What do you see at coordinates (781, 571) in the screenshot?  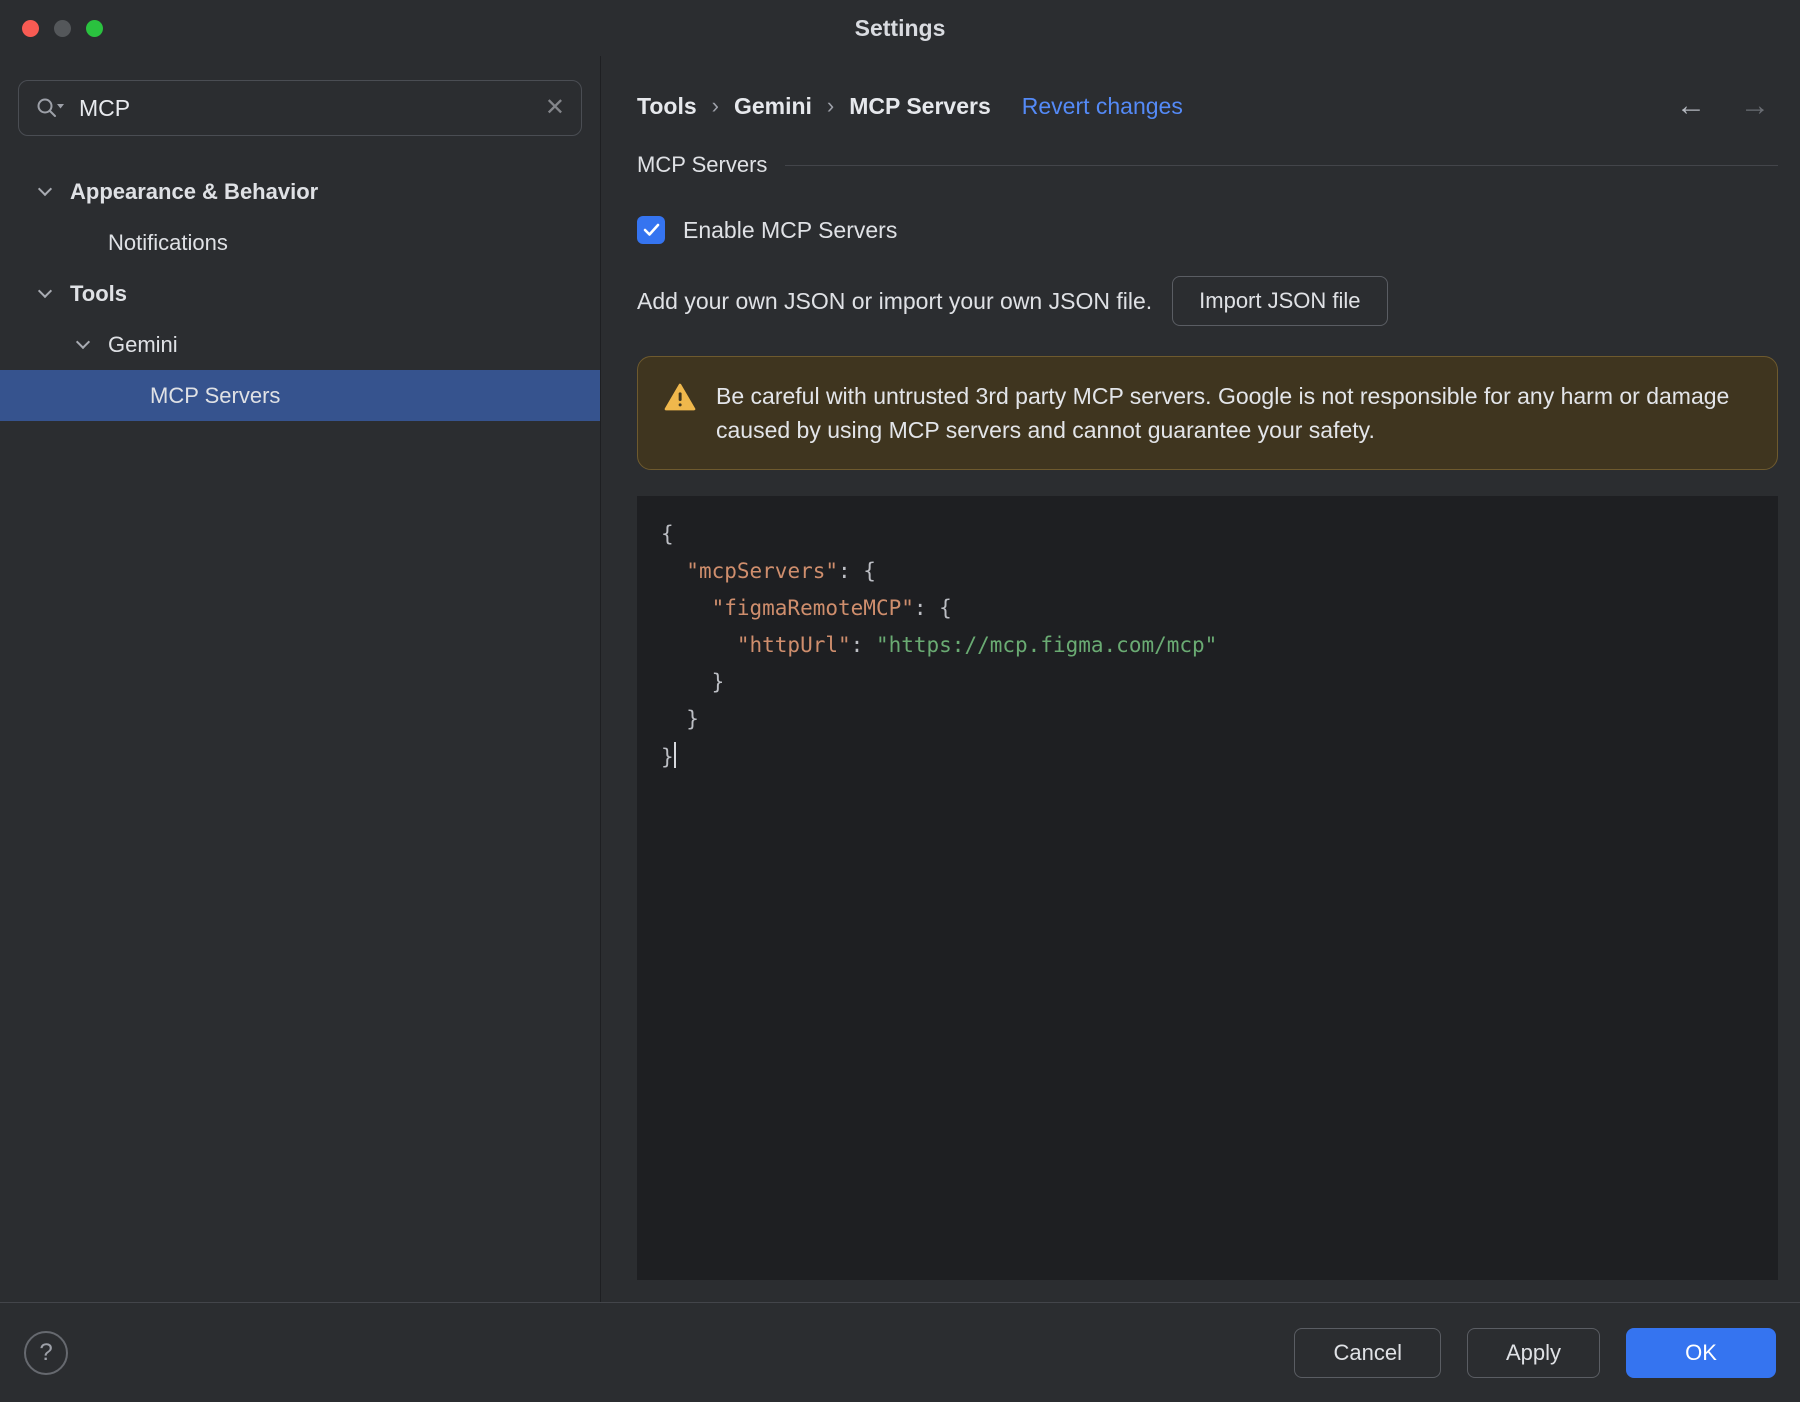 I see `code-line: "mcpServers": {` at bounding box center [781, 571].